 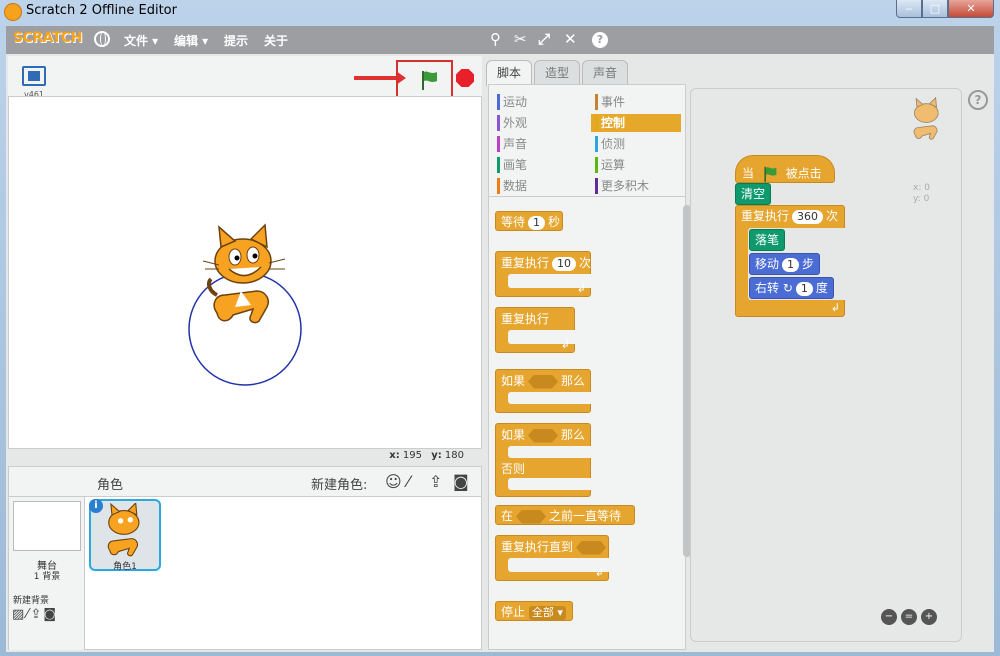 I want to click on tab-scripts: 脚本, so click(x=509, y=73).